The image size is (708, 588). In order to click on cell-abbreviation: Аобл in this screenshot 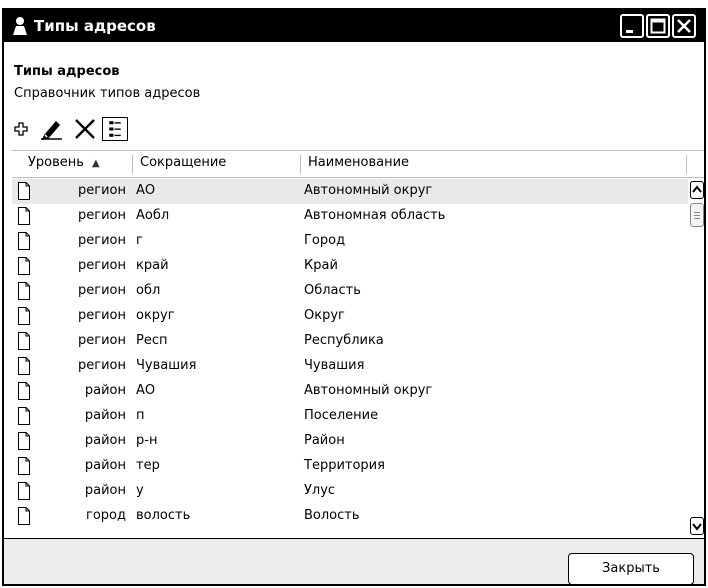, I will do `click(153, 215)`.